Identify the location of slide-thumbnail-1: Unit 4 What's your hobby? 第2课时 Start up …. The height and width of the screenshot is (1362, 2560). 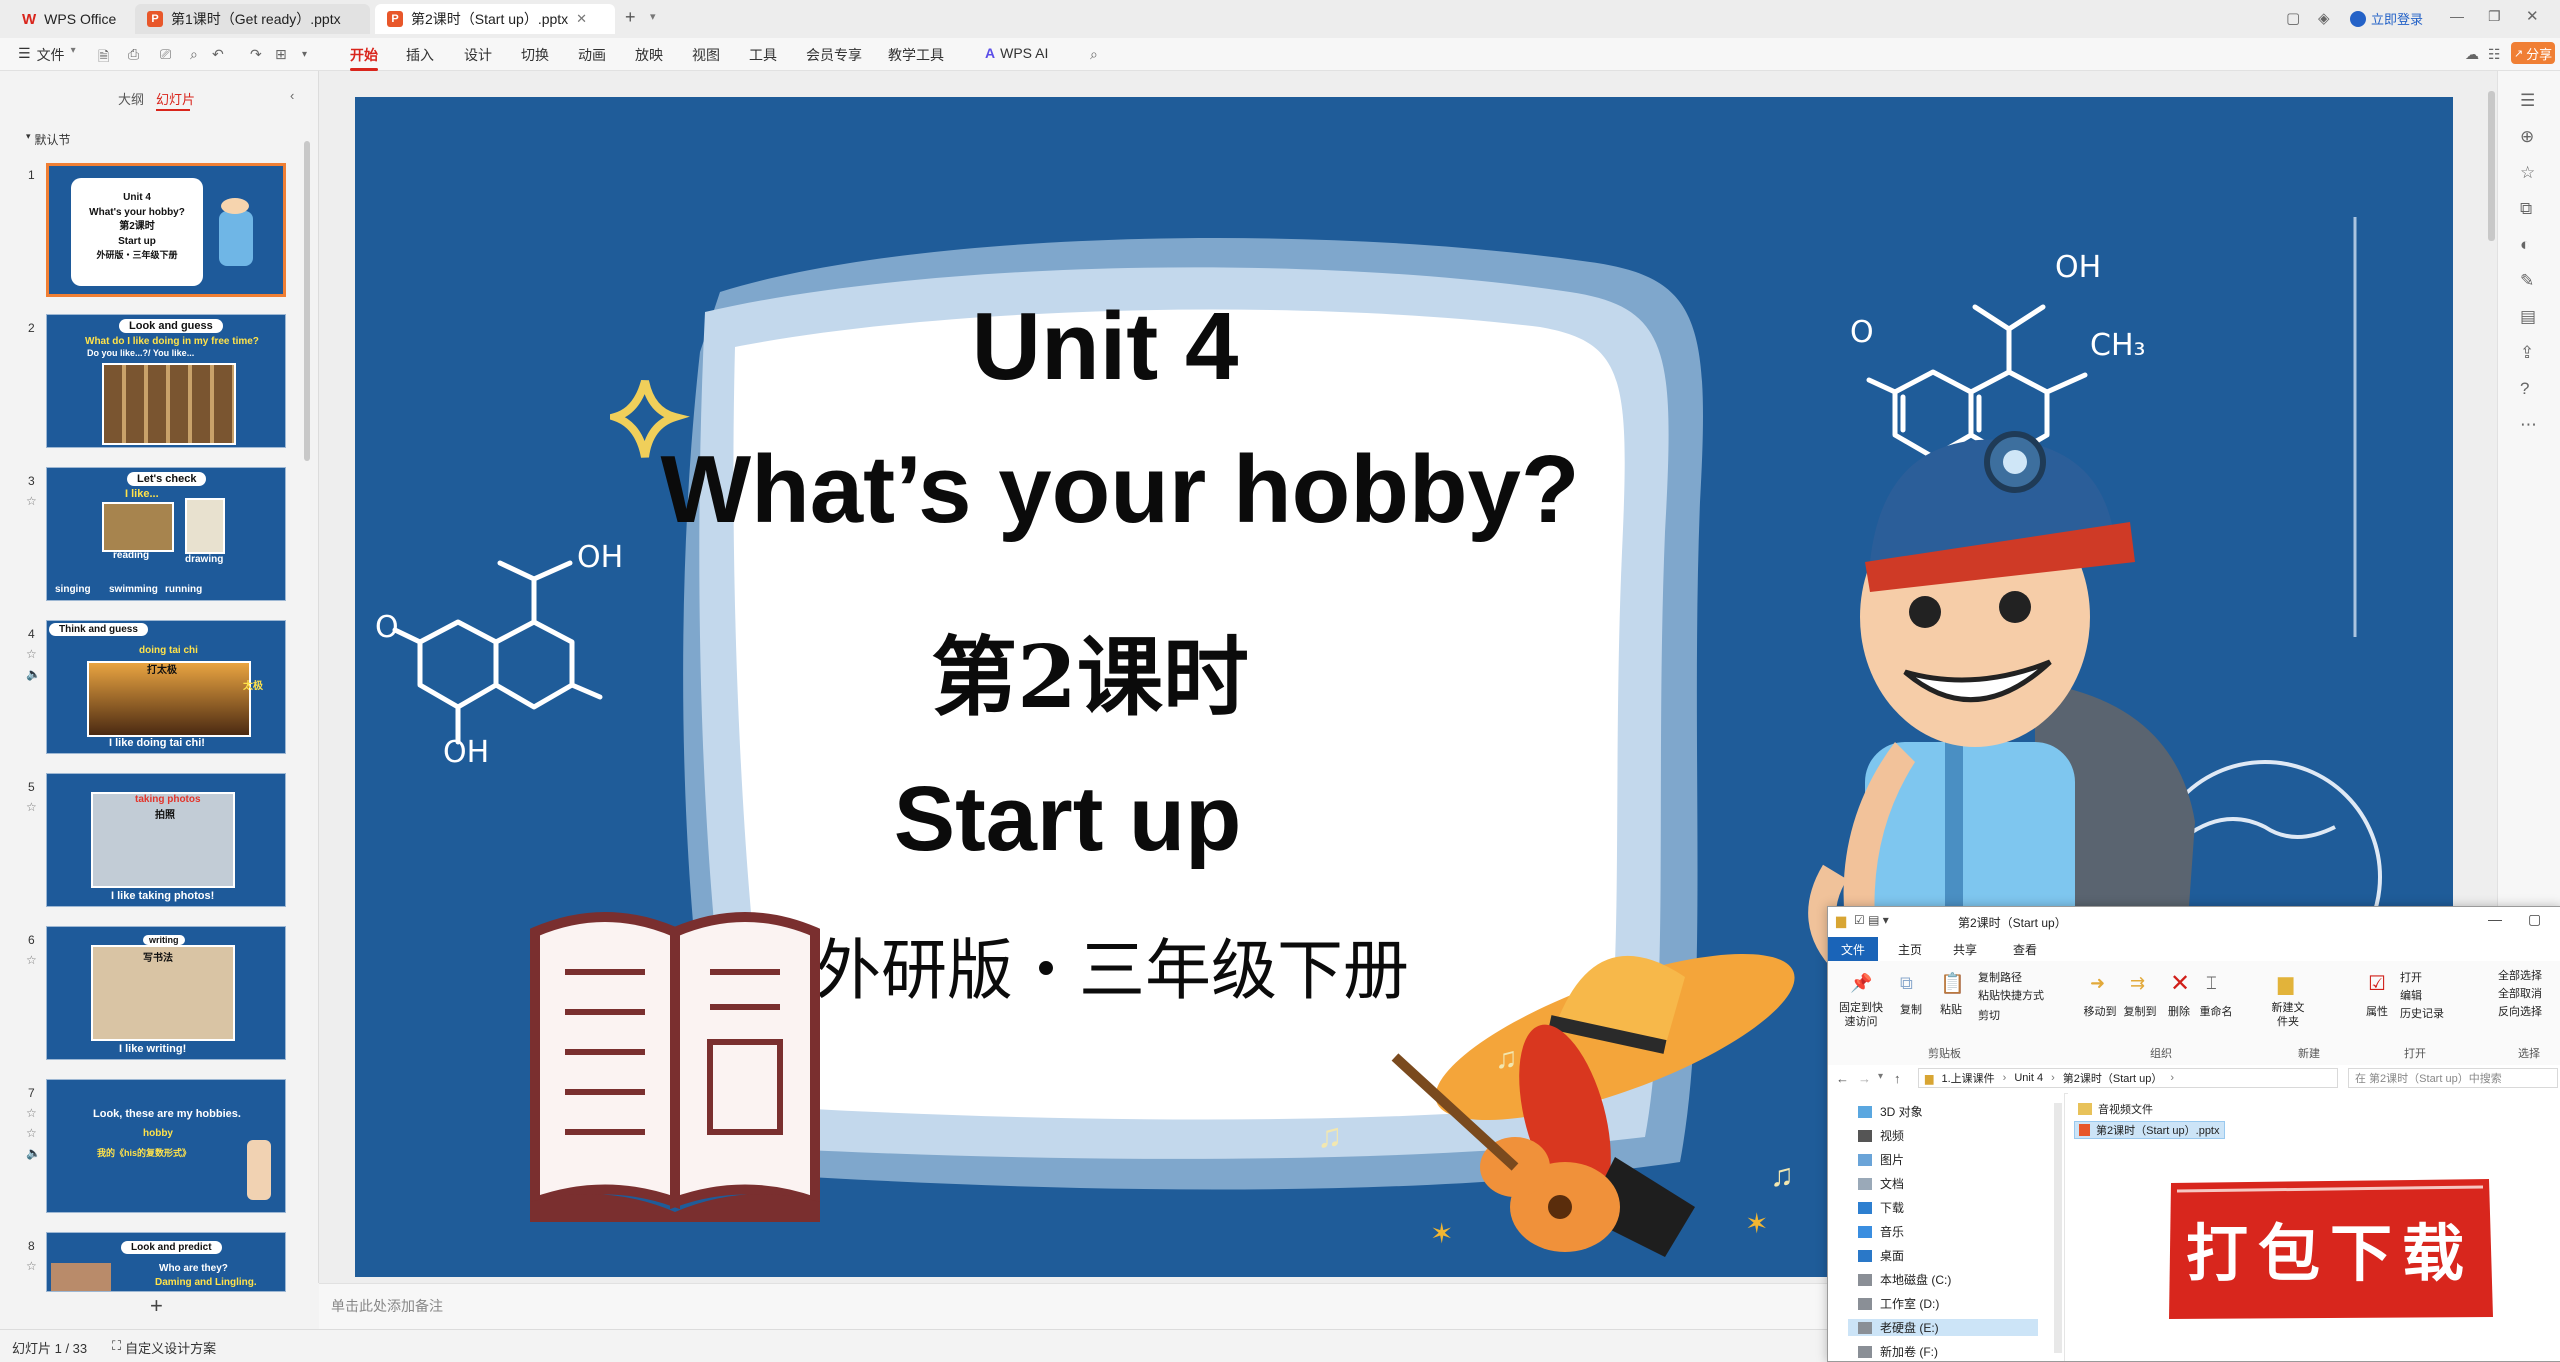
(166, 230).